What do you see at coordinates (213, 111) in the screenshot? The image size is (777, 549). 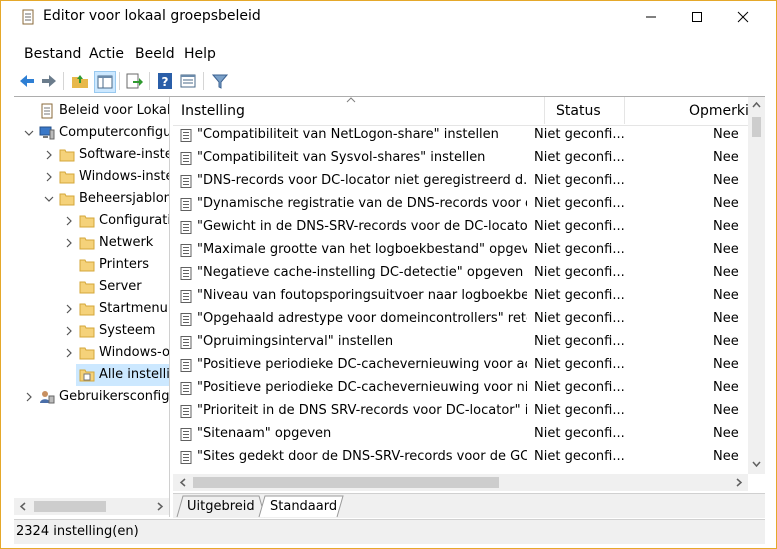 I see `column-header-instelling: Instelling` at bounding box center [213, 111].